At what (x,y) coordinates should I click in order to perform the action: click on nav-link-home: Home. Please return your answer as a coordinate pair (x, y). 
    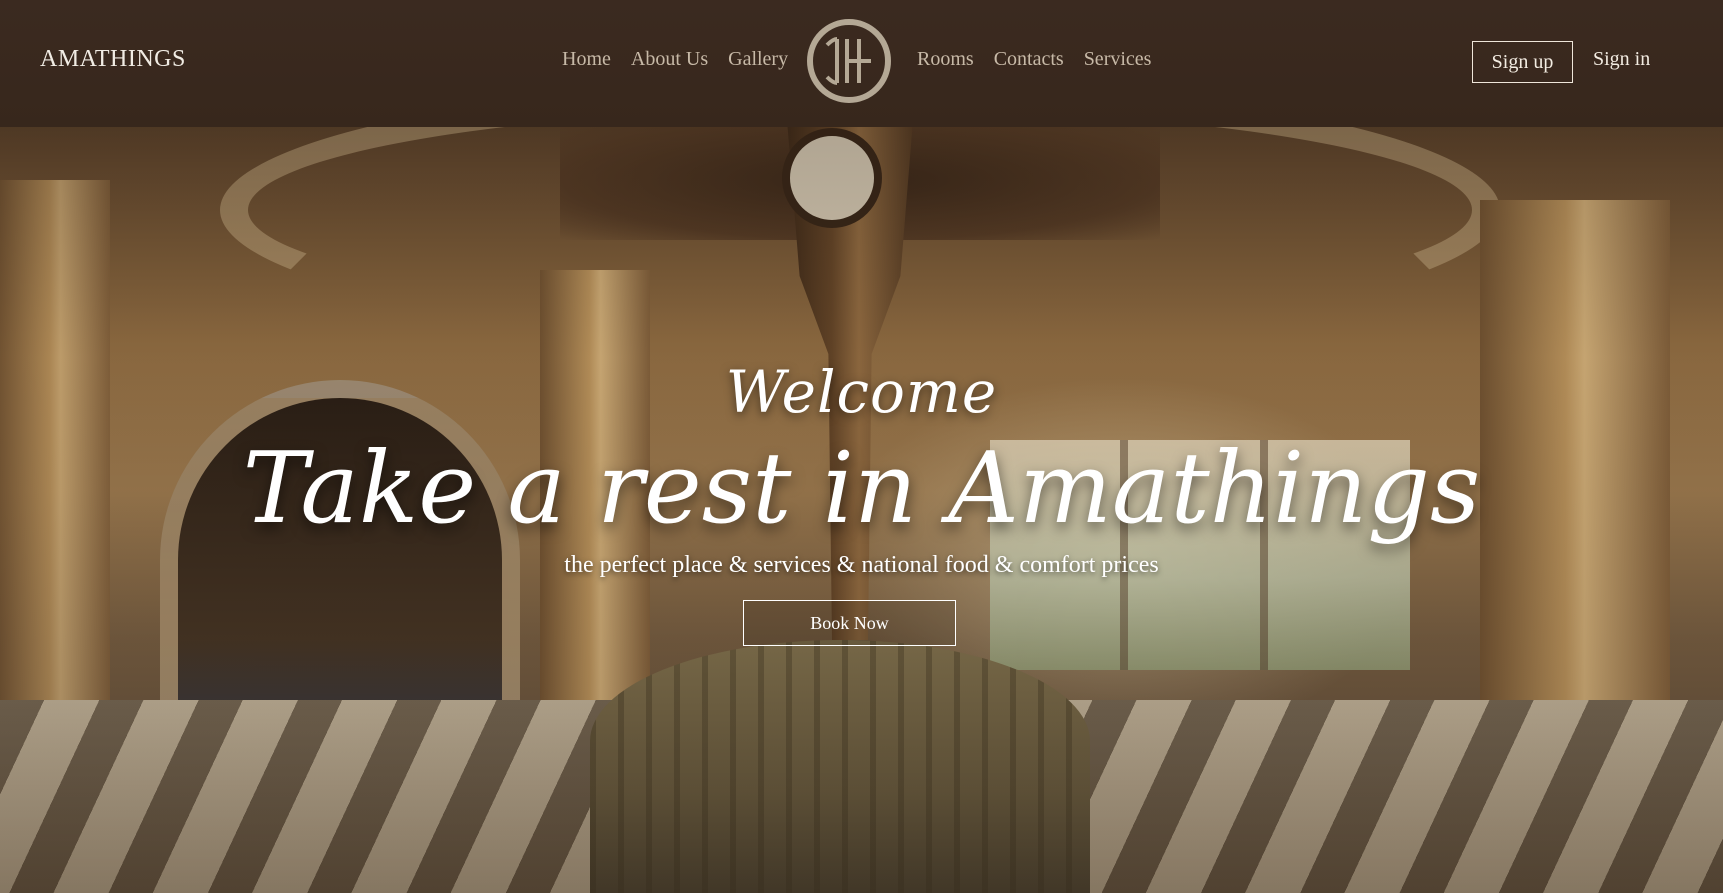
    Looking at the image, I should click on (586, 59).